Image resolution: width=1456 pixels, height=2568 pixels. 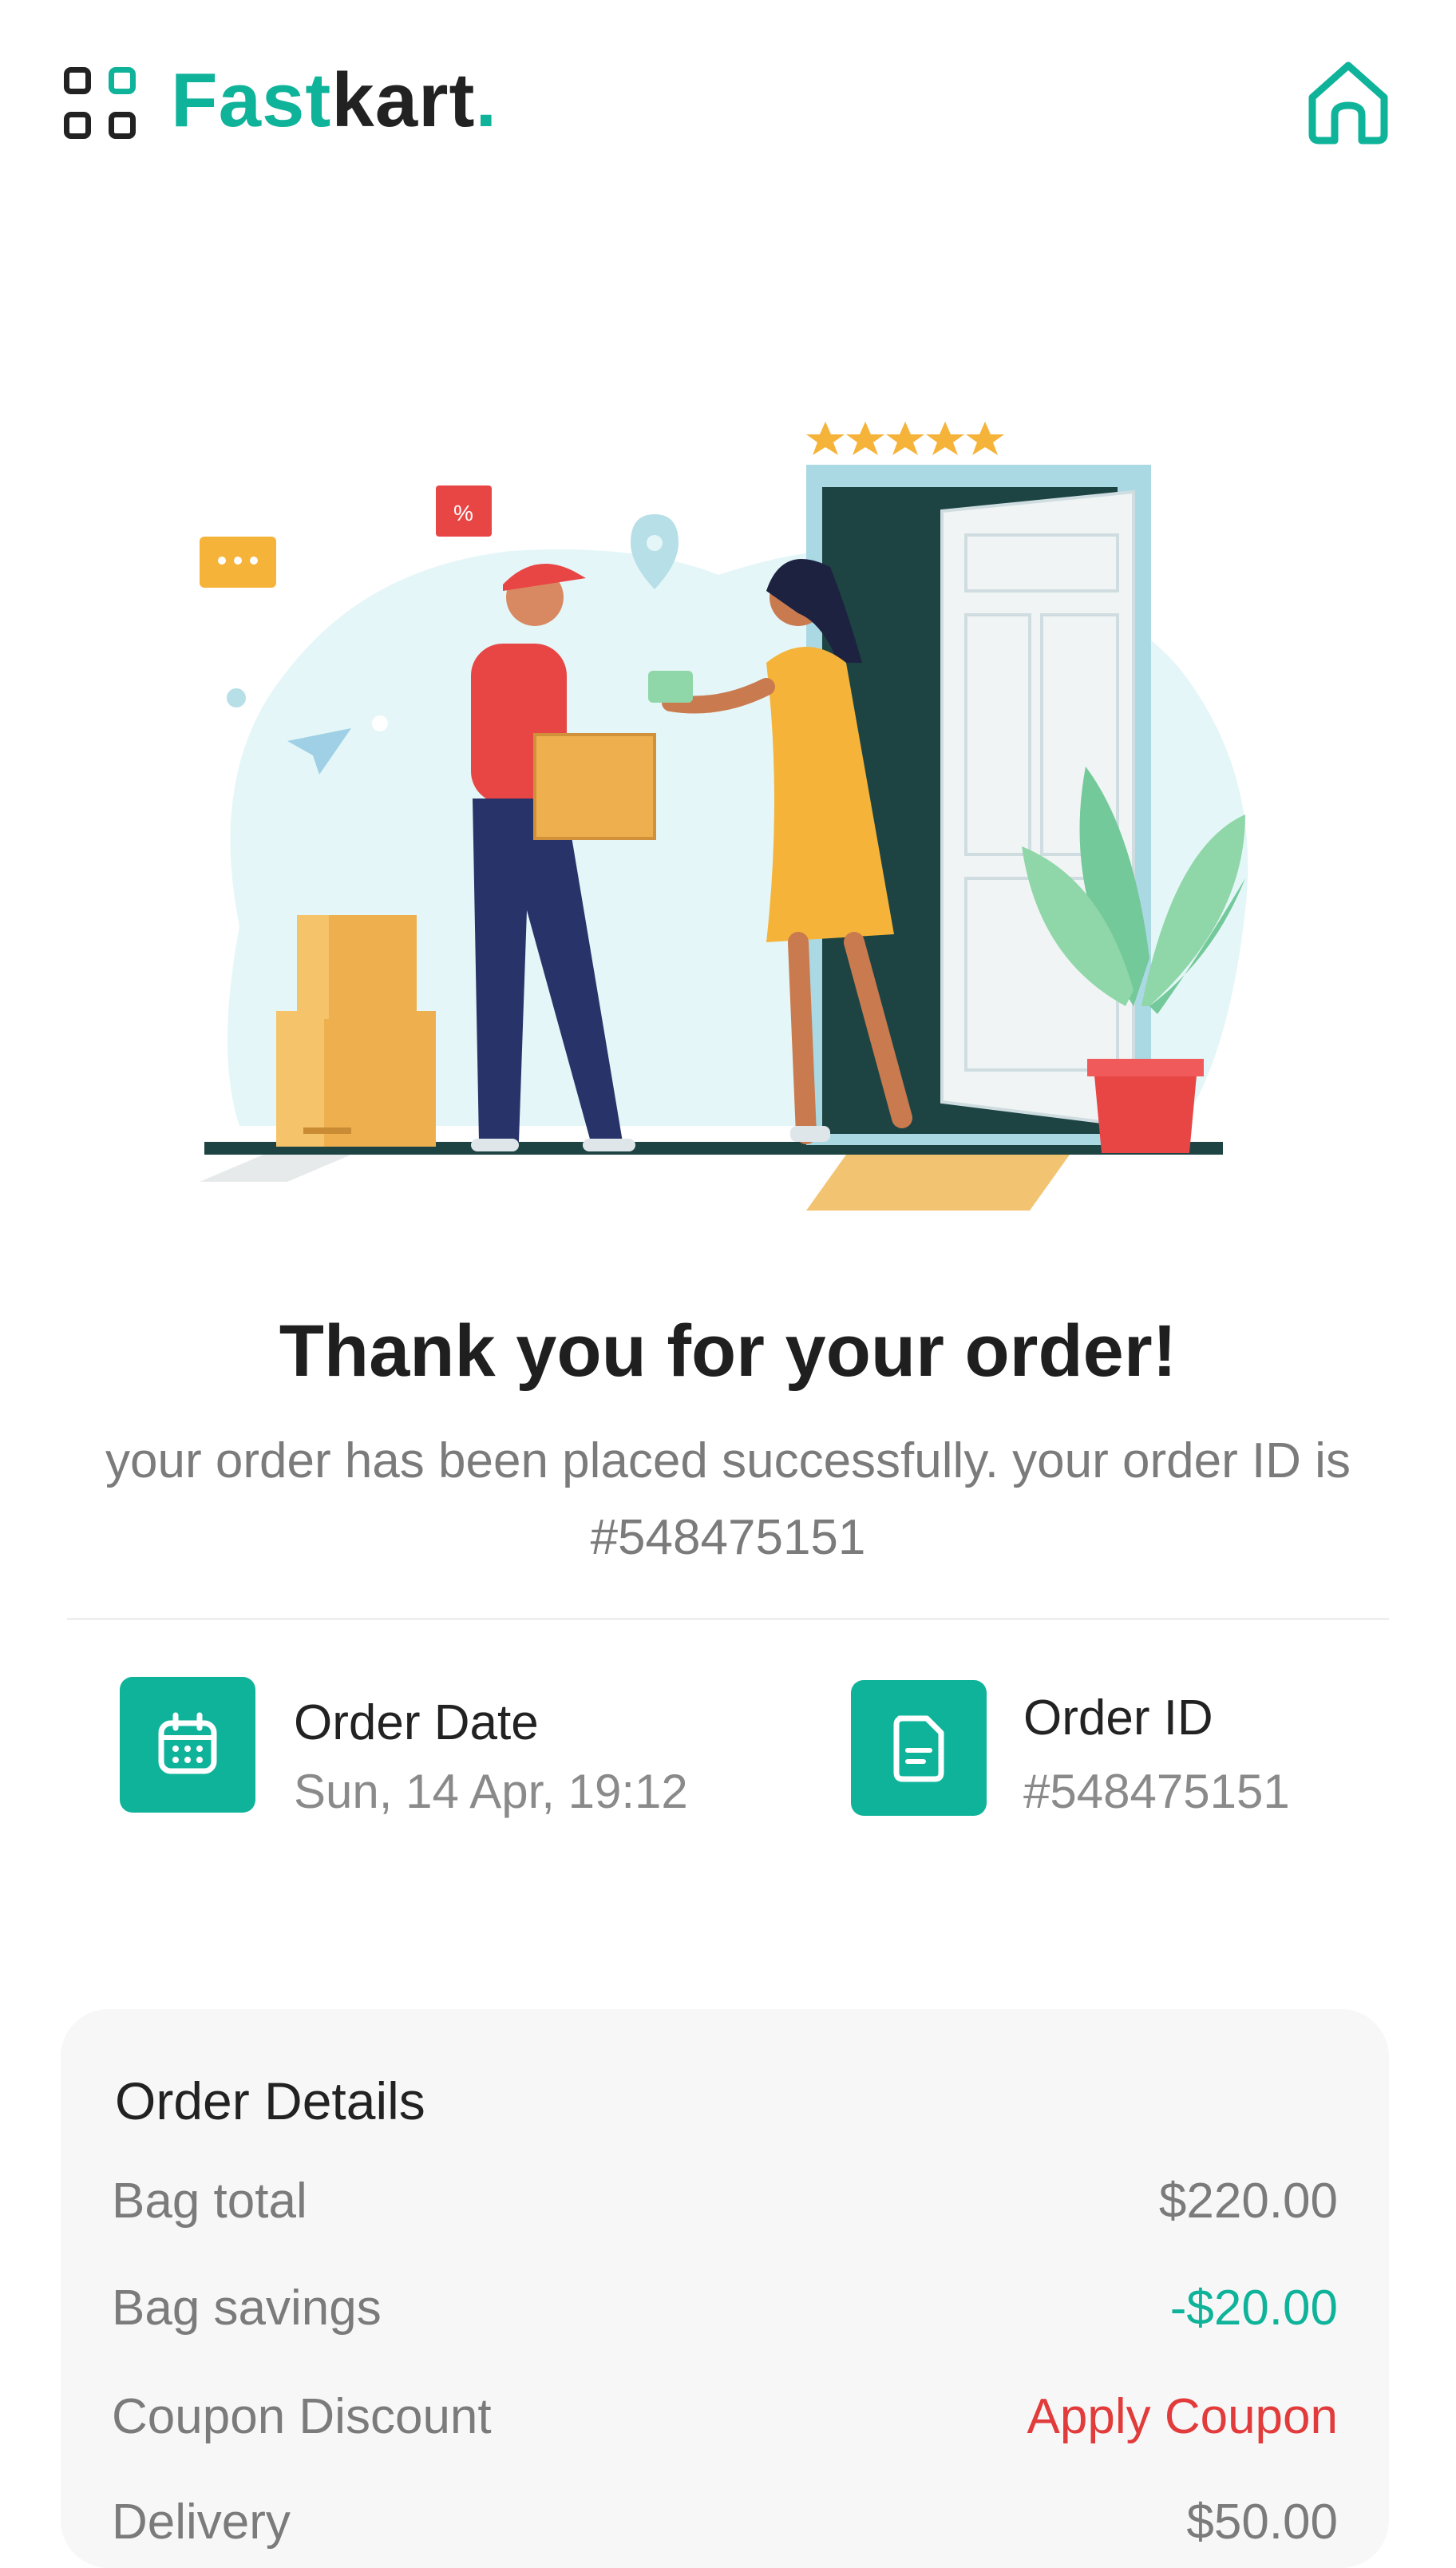 I want to click on divider, so click(x=728, y=1619).